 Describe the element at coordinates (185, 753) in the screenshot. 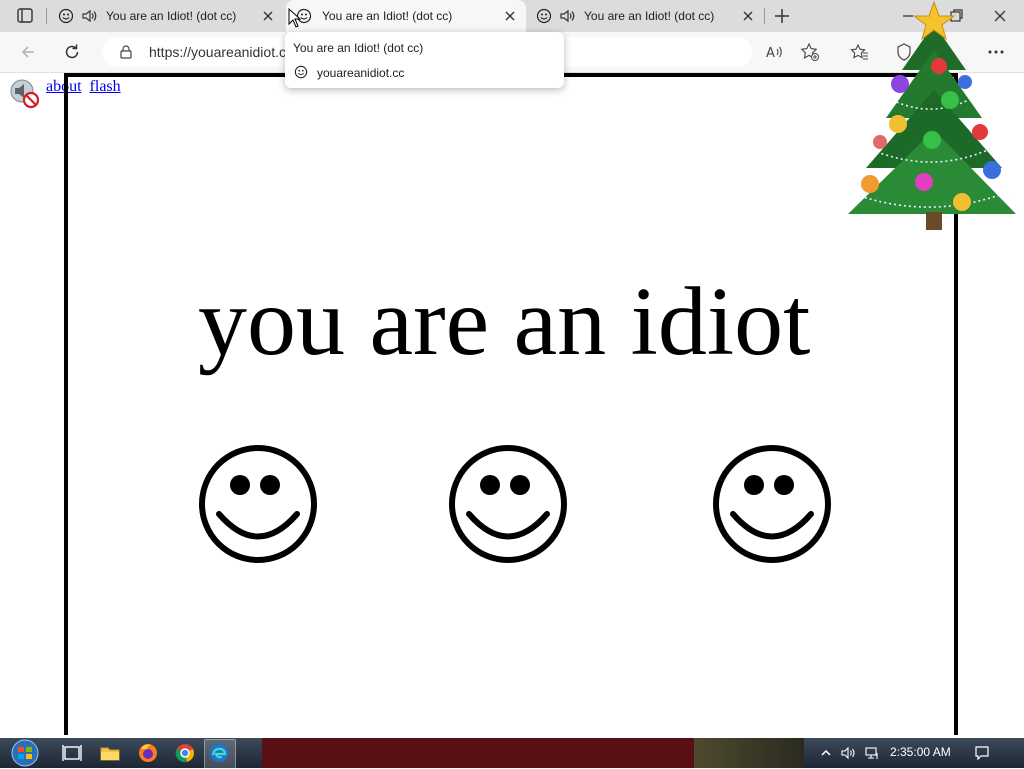

I see `chrome-icon` at that location.